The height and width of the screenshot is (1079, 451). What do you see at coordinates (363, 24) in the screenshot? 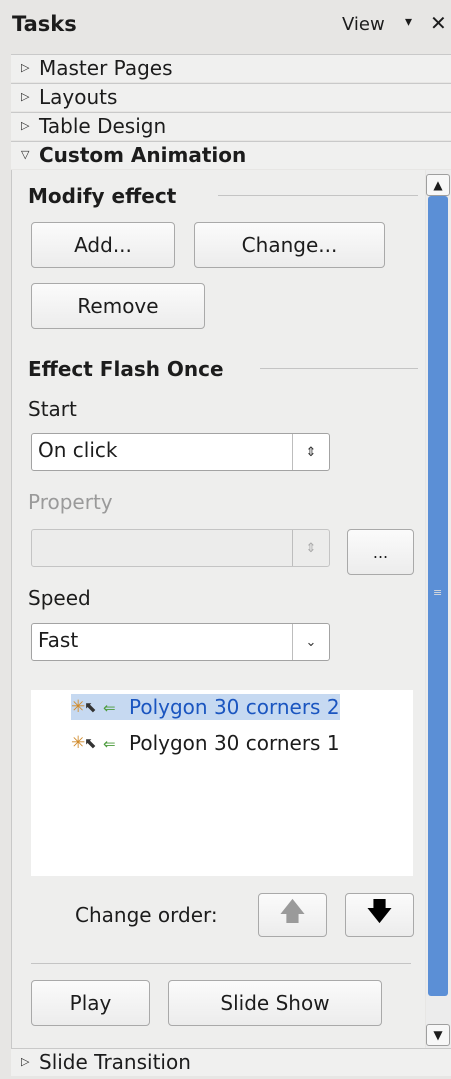
I see `view-menu-button: View` at bounding box center [363, 24].